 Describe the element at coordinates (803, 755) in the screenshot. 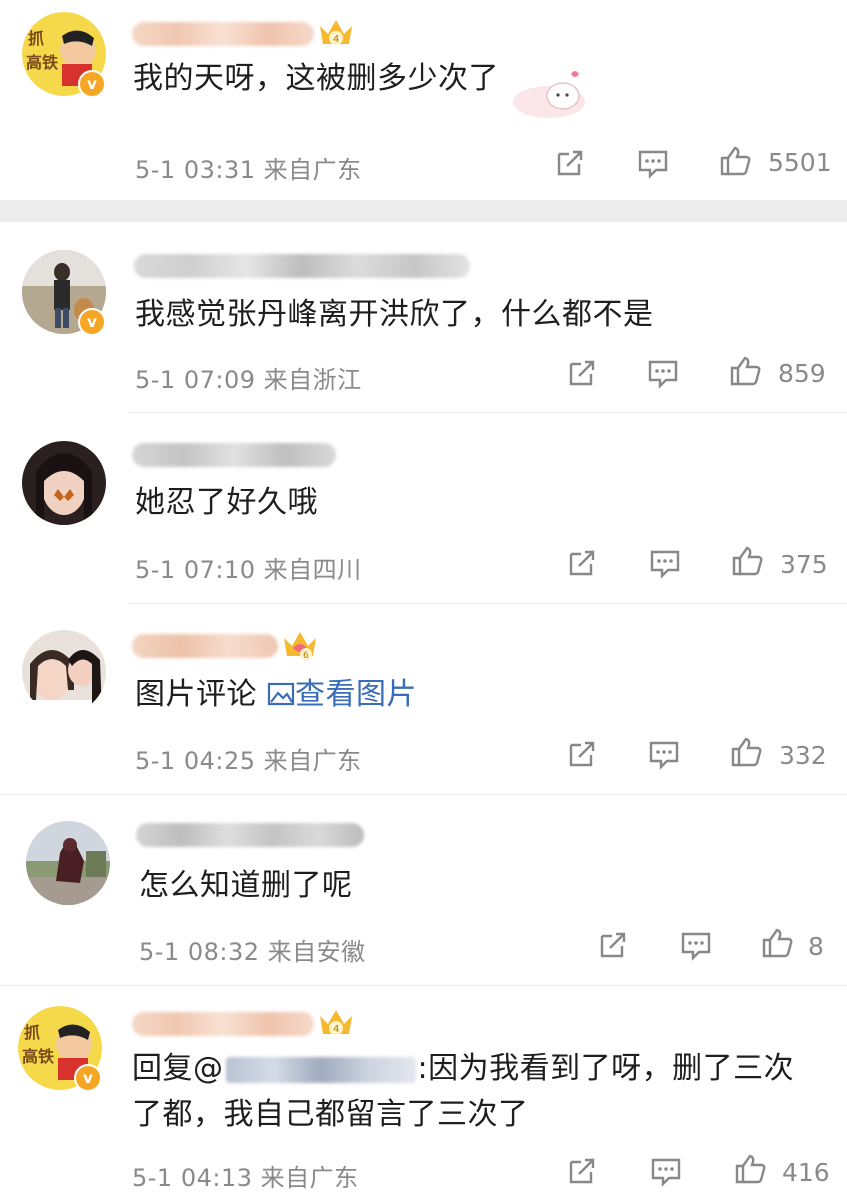

I see `like-count: 332` at that location.